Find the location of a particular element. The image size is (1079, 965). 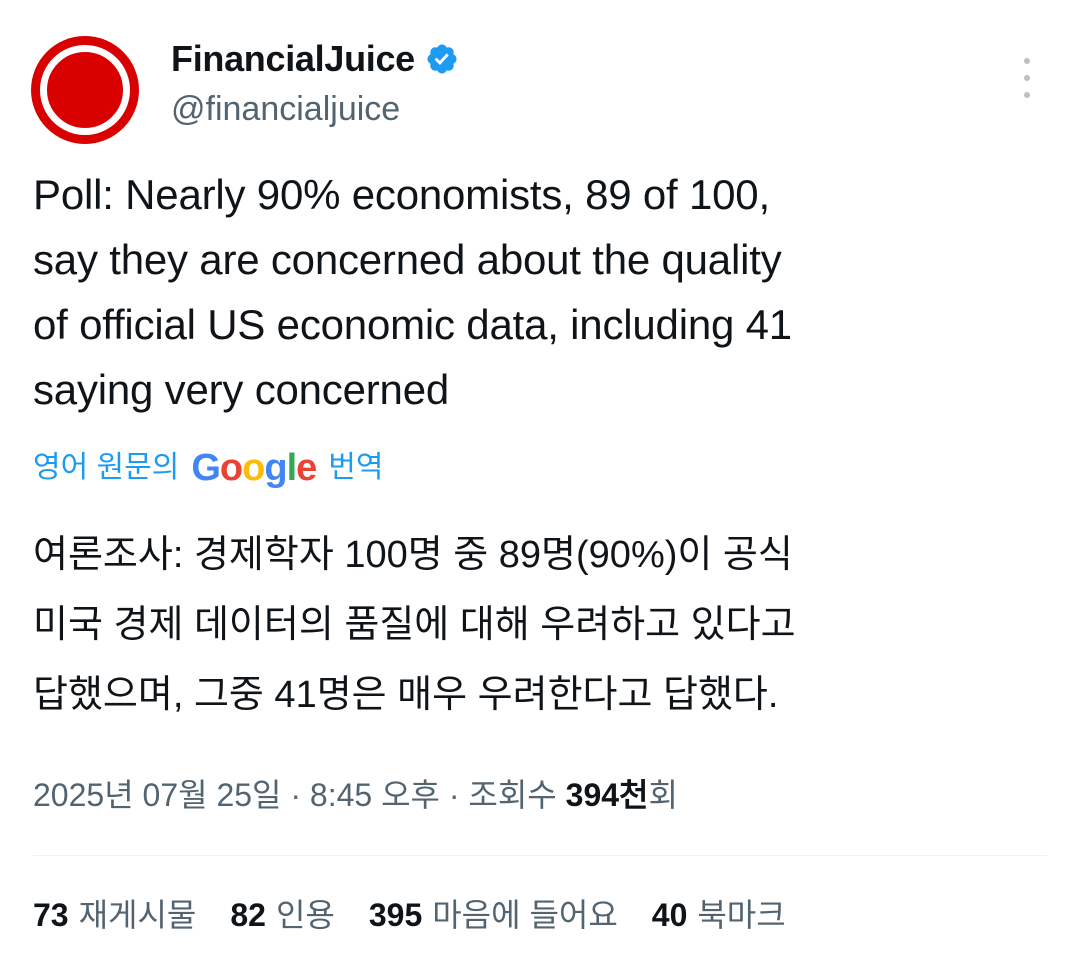

bookmarks-count: 40 is located at coordinates (669, 915).